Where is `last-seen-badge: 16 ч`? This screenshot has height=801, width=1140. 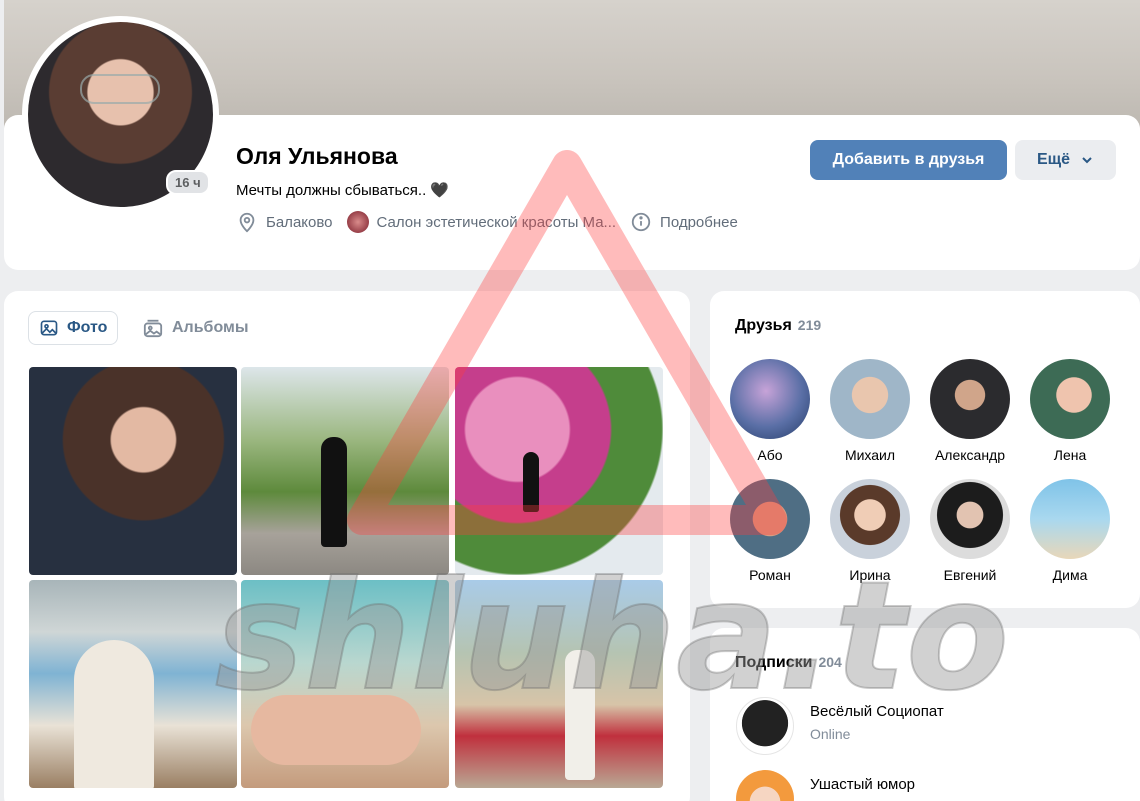 last-seen-badge: 16 ч is located at coordinates (188, 182).